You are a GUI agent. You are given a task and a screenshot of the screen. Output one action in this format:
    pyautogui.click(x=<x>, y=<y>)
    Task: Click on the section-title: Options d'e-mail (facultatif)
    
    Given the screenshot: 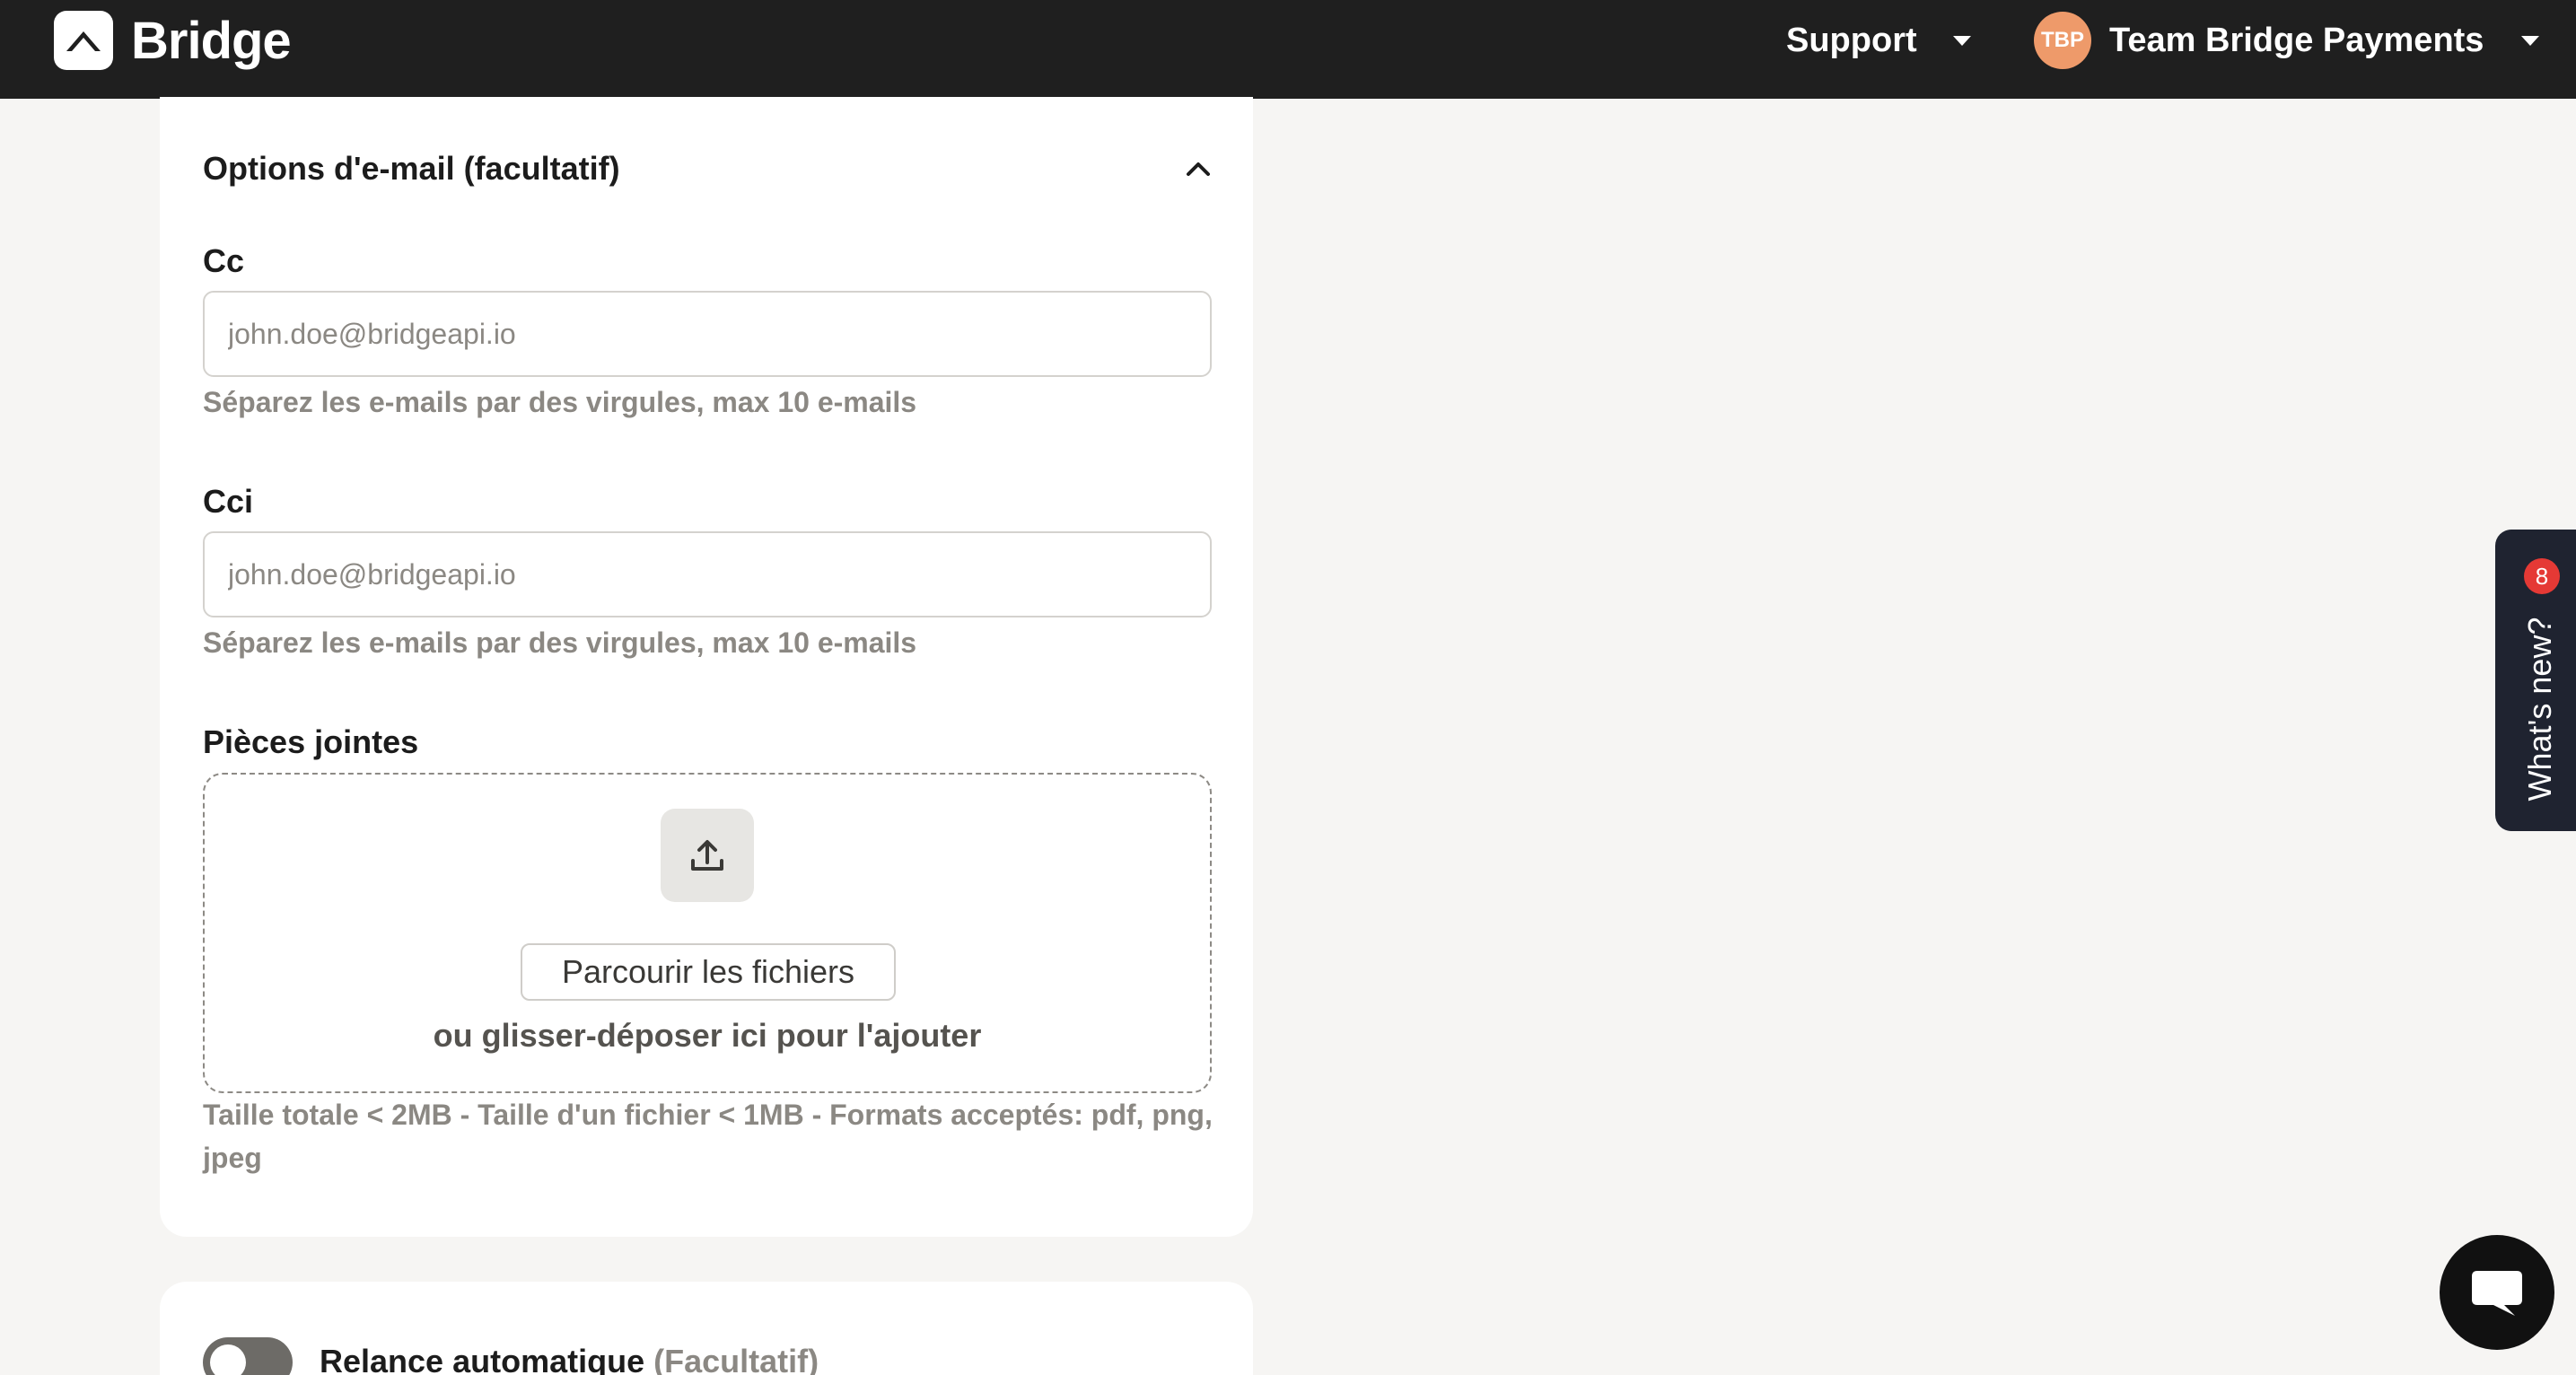 What is the action you would take?
    pyautogui.click(x=411, y=168)
    